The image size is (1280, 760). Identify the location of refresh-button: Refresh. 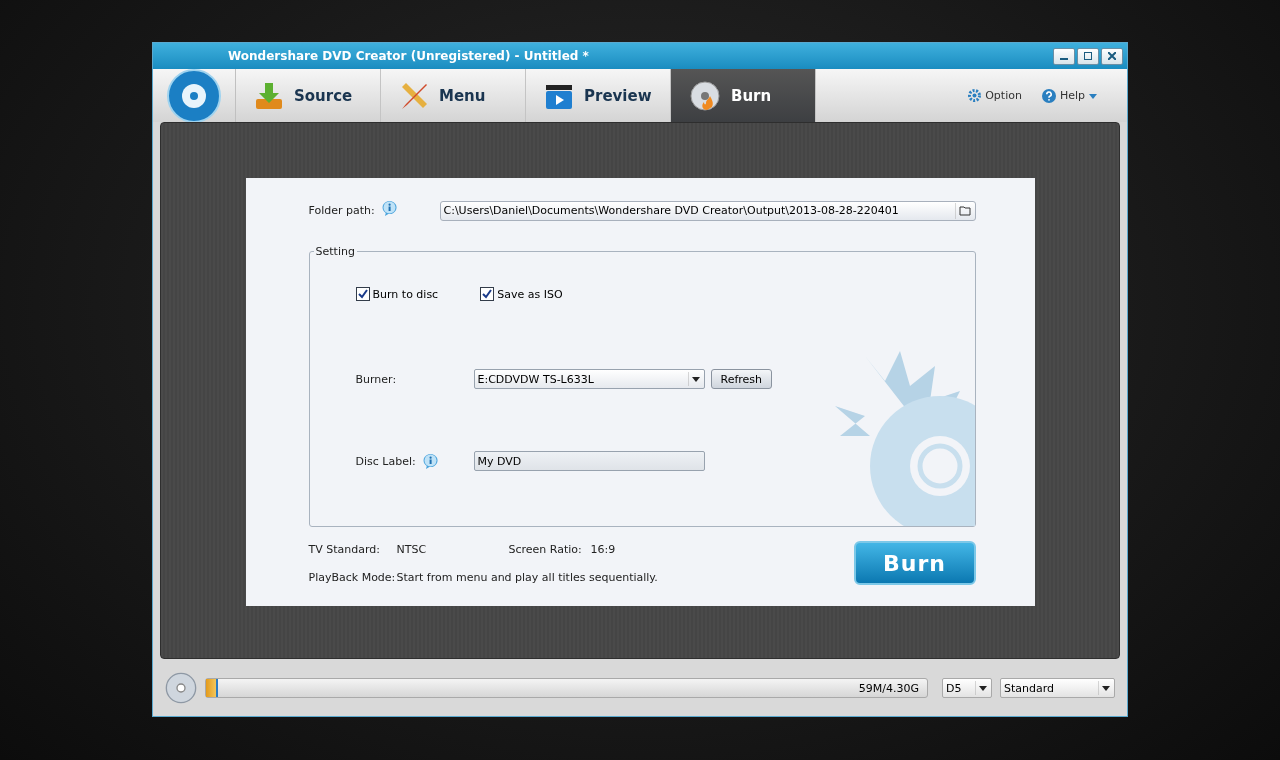
(741, 379).